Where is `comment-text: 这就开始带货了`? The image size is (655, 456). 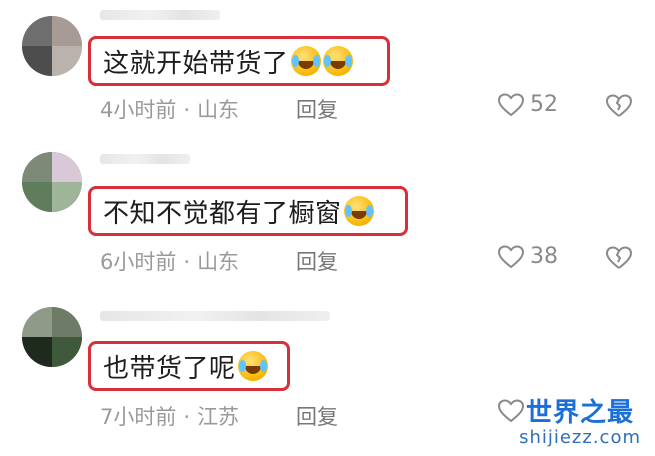 comment-text: 这就开始带货了 is located at coordinates (196, 63).